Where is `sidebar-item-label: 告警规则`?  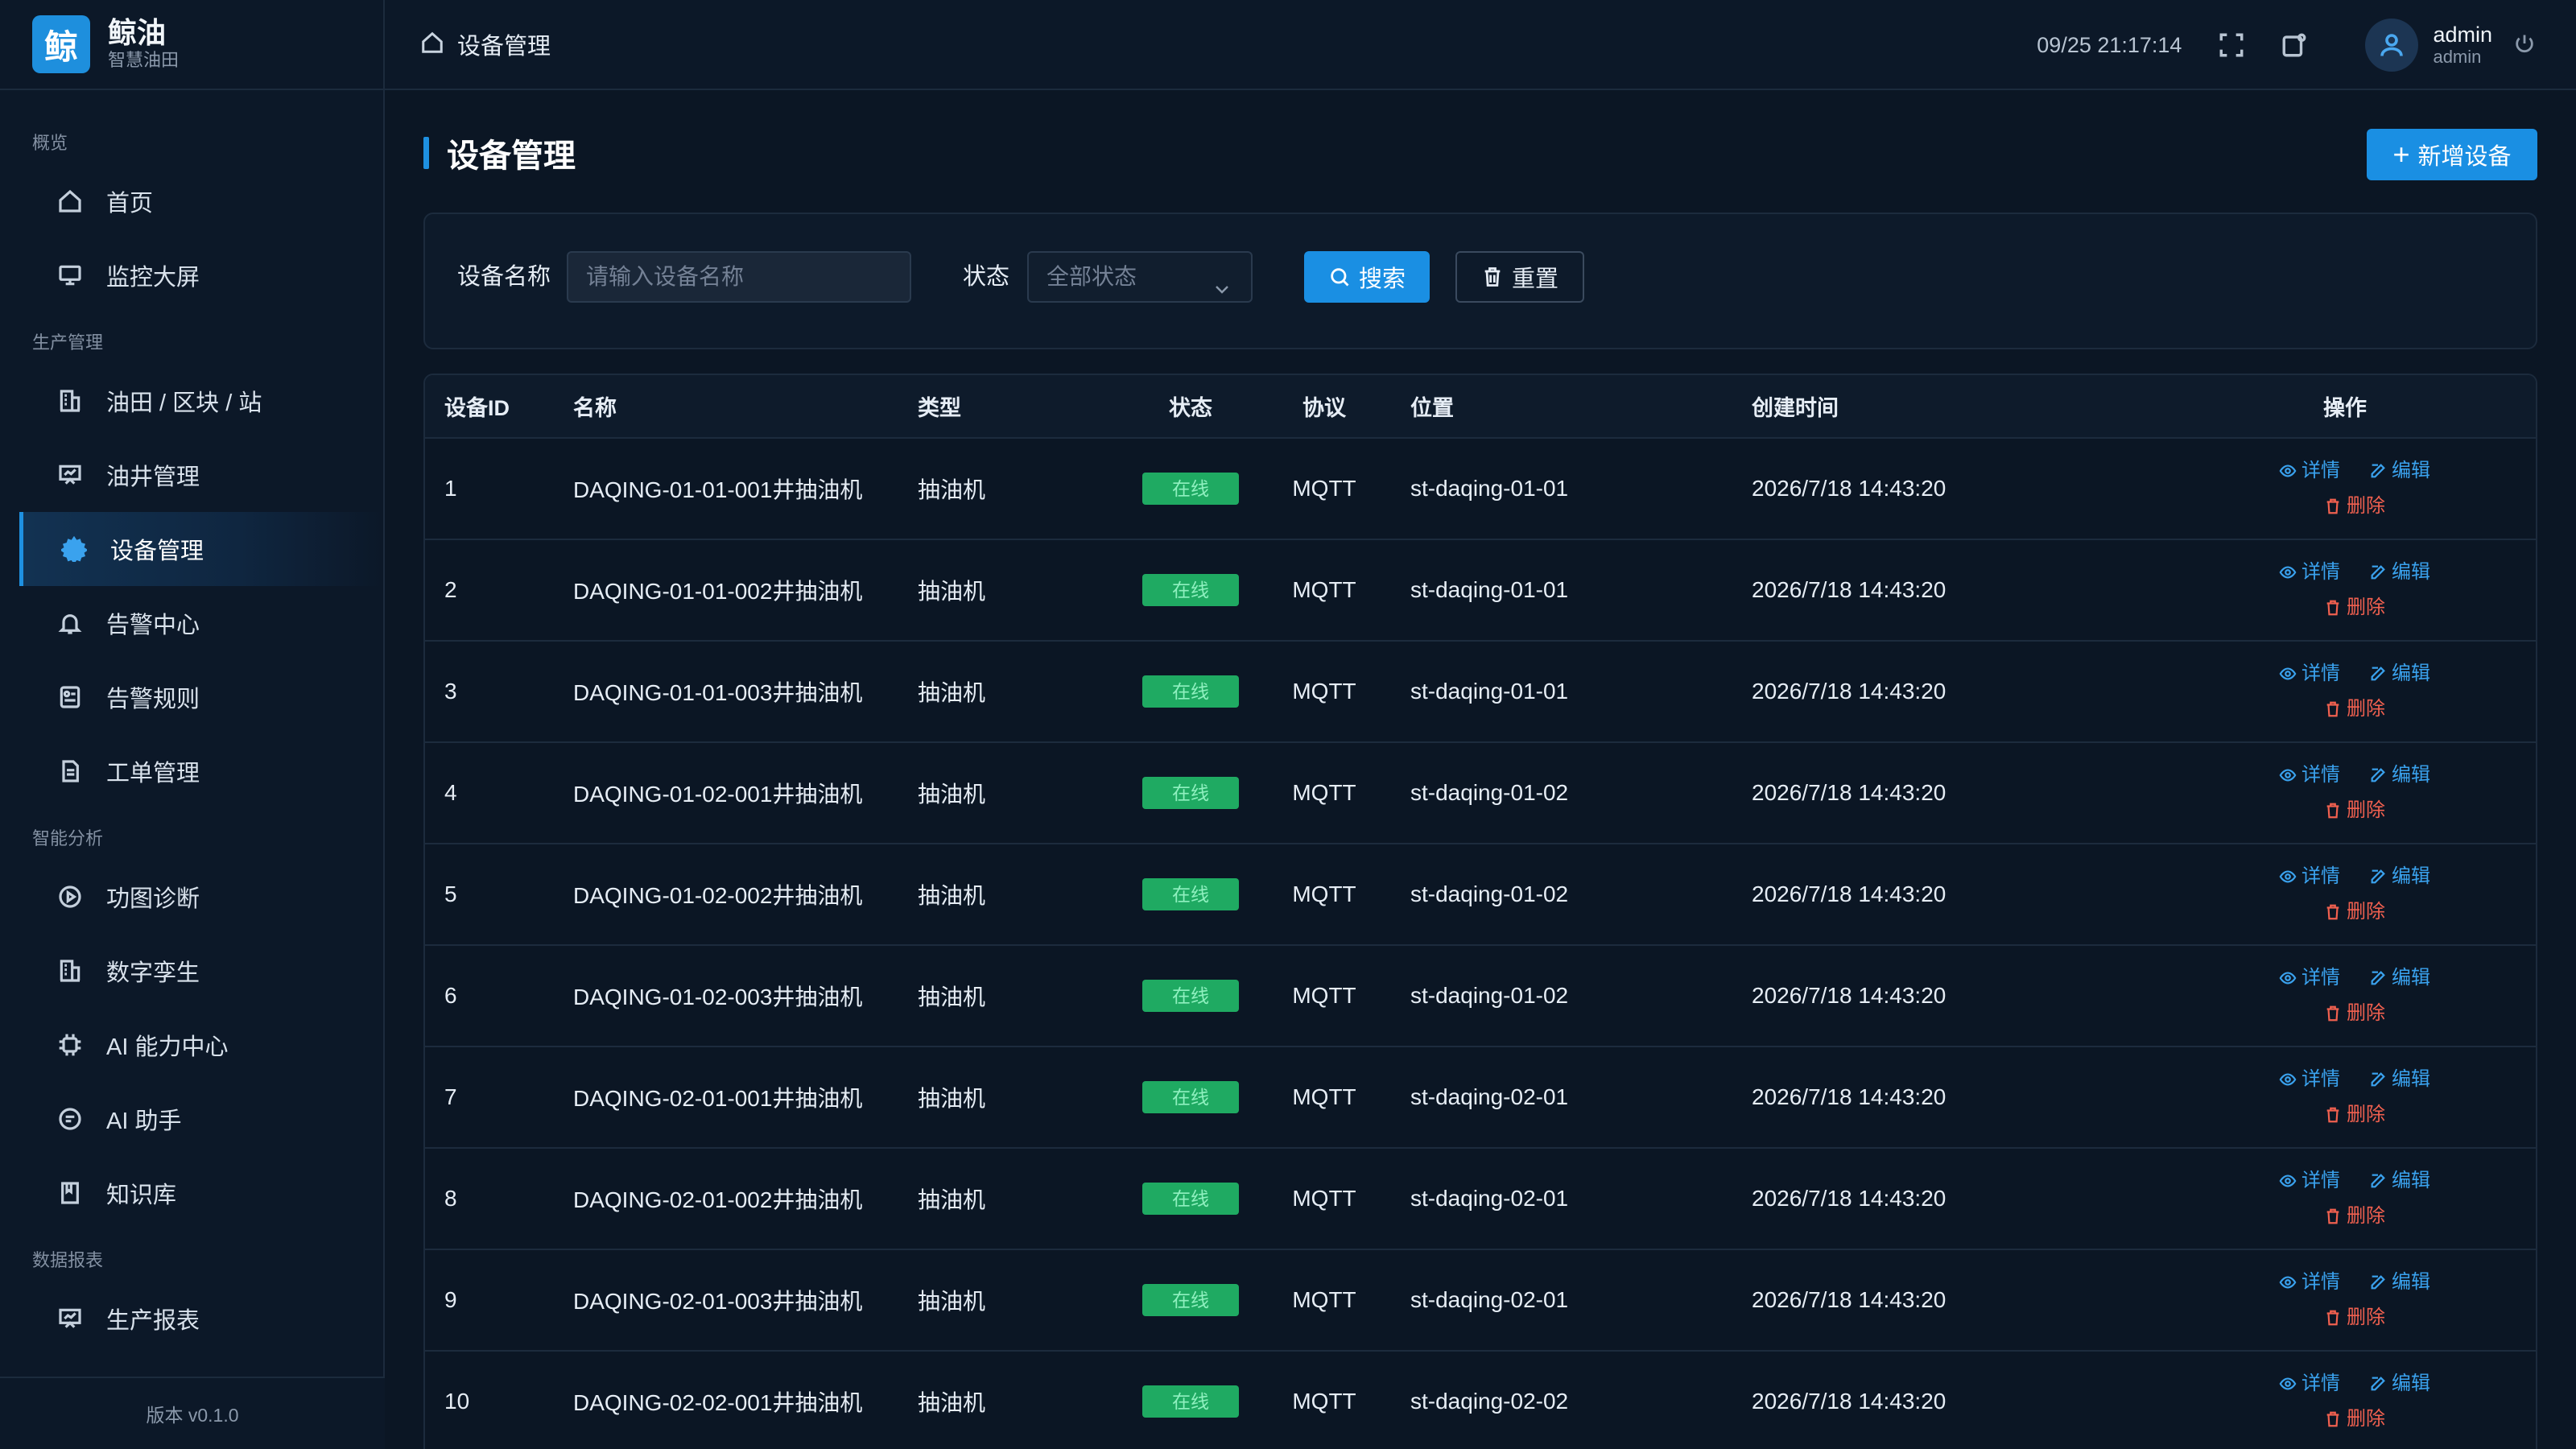 sidebar-item-label: 告警规则 is located at coordinates (153, 699).